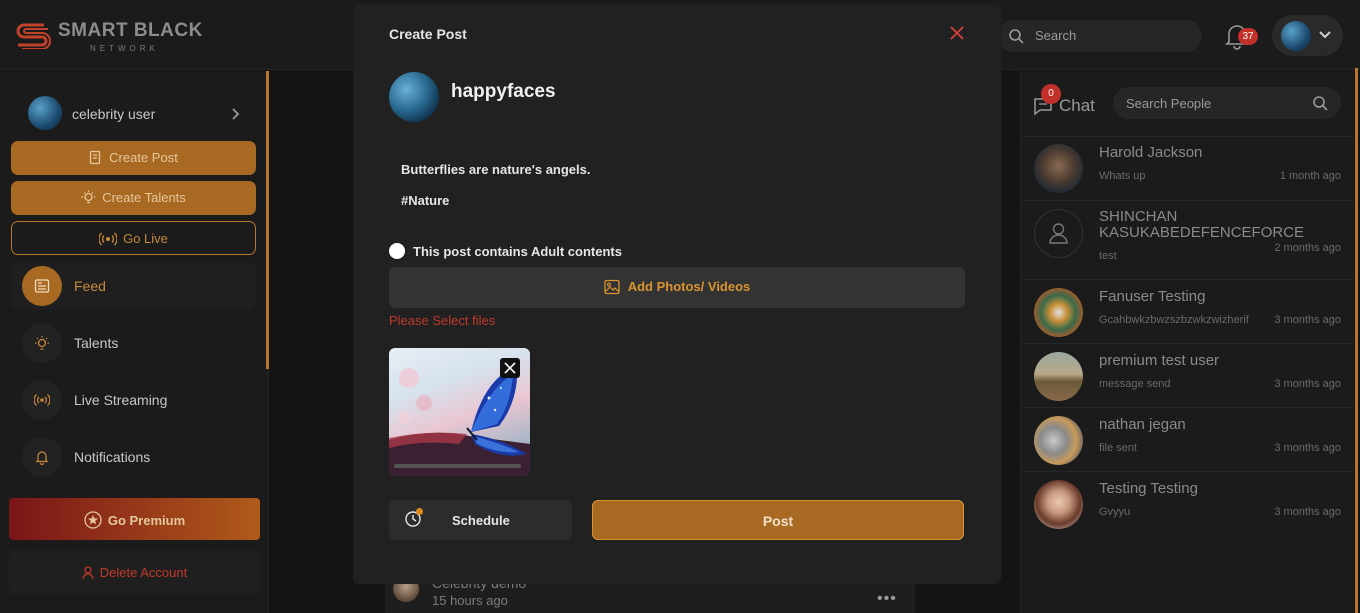 This screenshot has height=613, width=1360. I want to click on chat-scrollbar, so click(1356, 340).